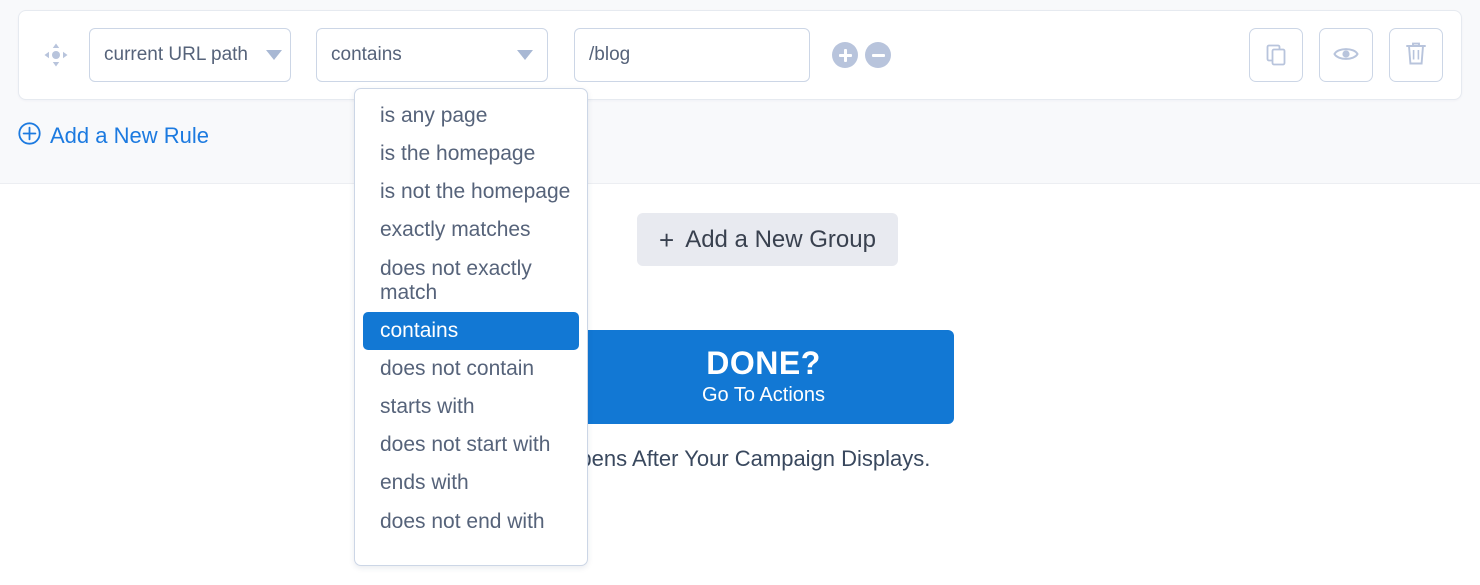  Describe the element at coordinates (471, 483) in the screenshot. I see `dropdown-option: ends with` at that location.